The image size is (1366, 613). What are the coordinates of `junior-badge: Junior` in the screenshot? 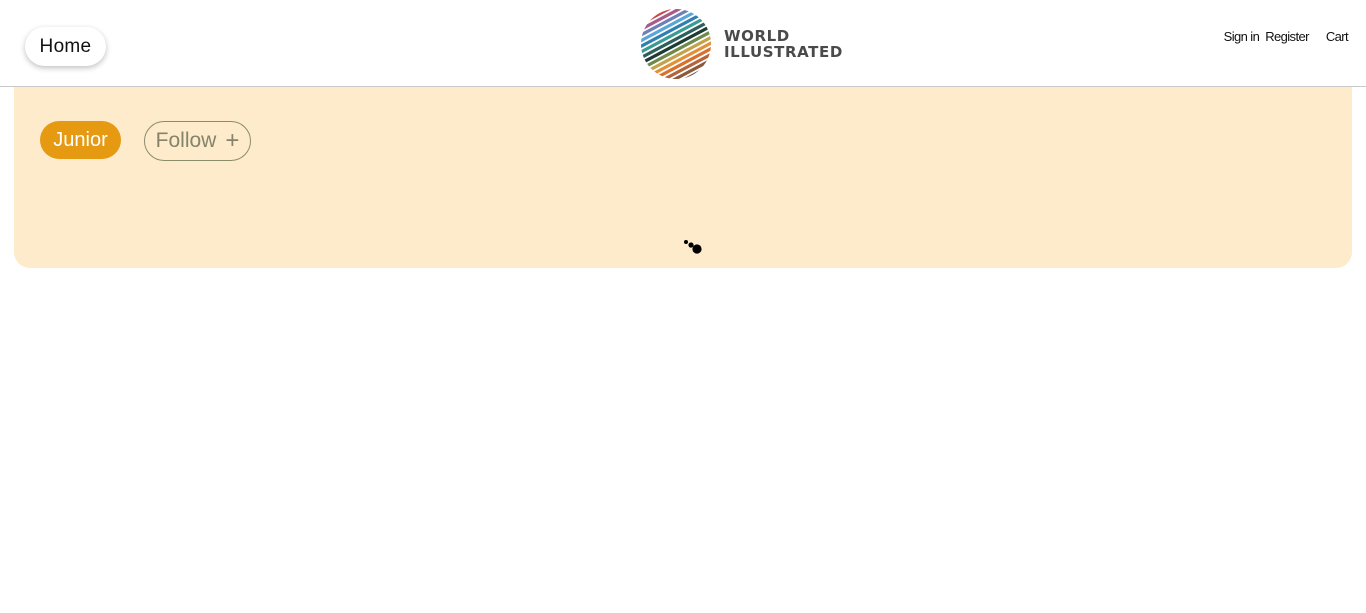 It's located at (80, 140).